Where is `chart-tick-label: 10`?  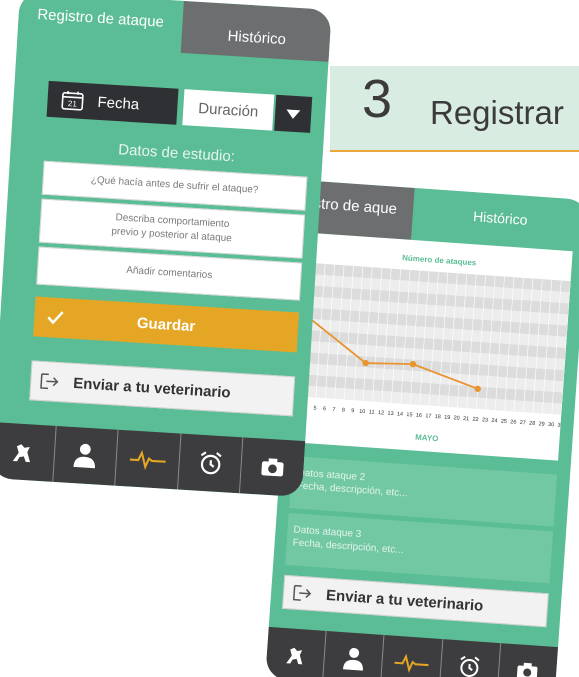 chart-tick-label: 10 is located at coordinates (362, 412).